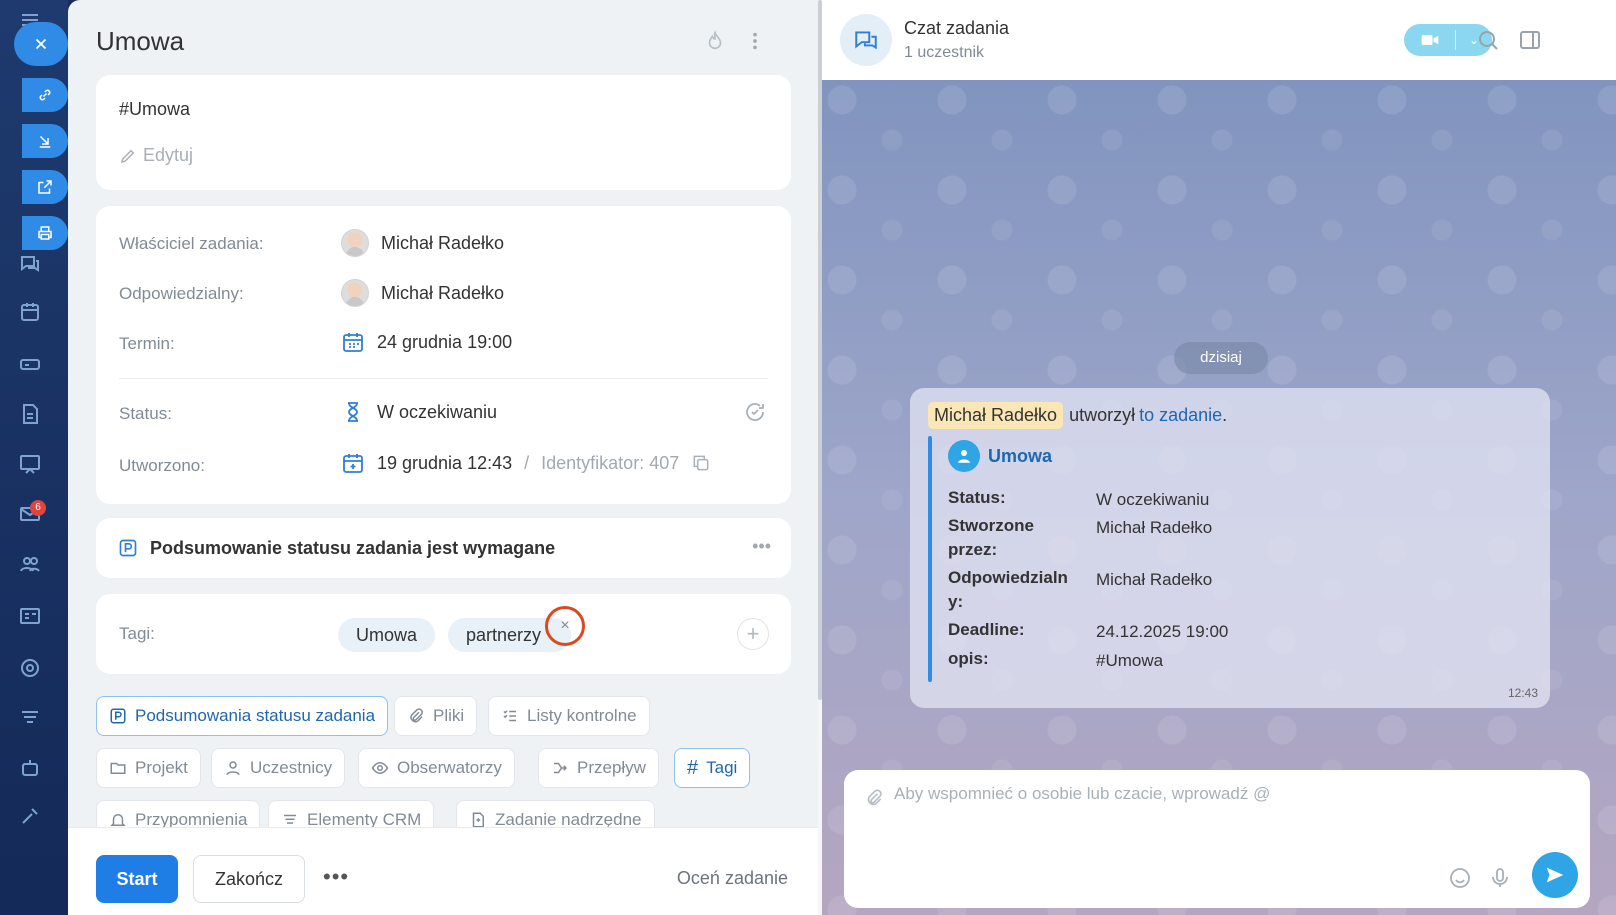 This screenshot has width=1616, height=915. Describe the element at coordinates (168, 155) in the screenshot. I see `edit-label: Edytuj` at that location.